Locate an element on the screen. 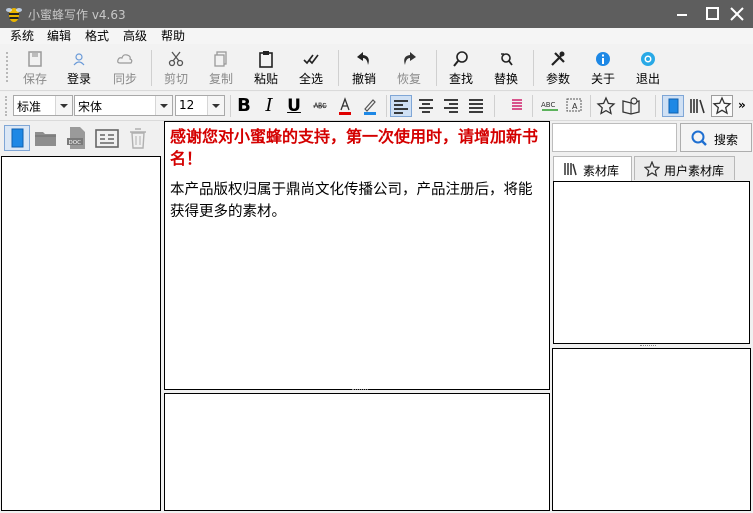  search-icon is located at coordinates (699, 138).